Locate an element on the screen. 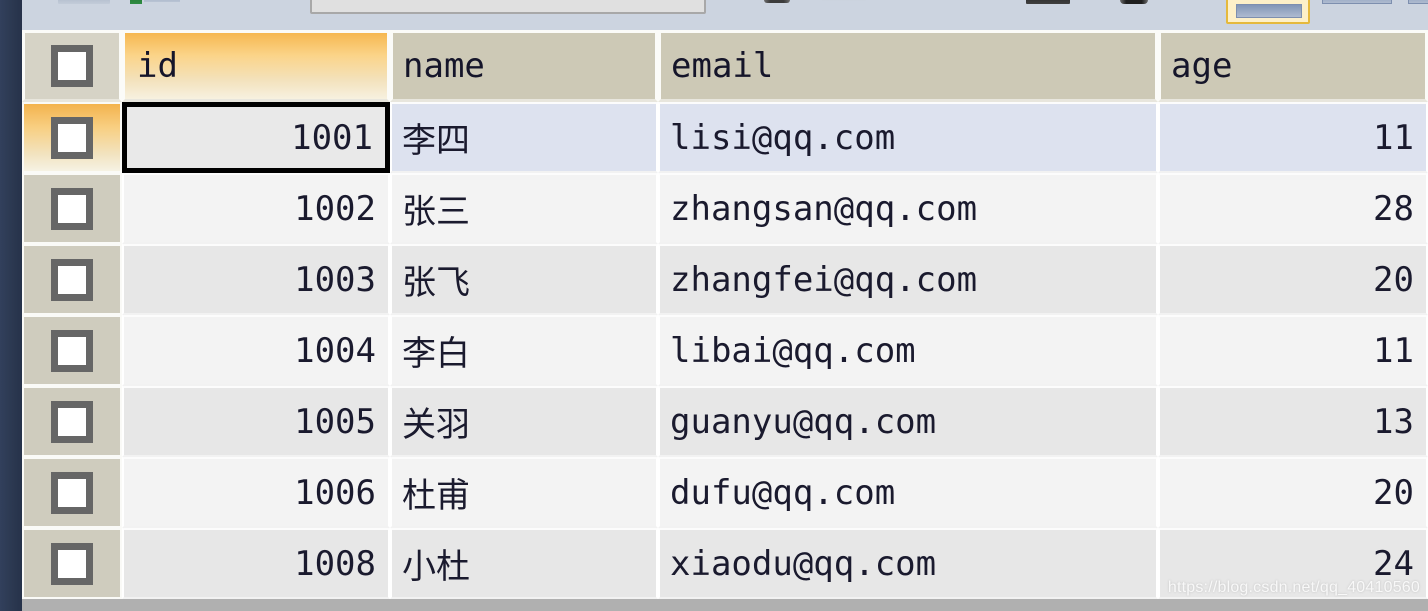  cell-age: 13 is located at coordinates (1293, 421).